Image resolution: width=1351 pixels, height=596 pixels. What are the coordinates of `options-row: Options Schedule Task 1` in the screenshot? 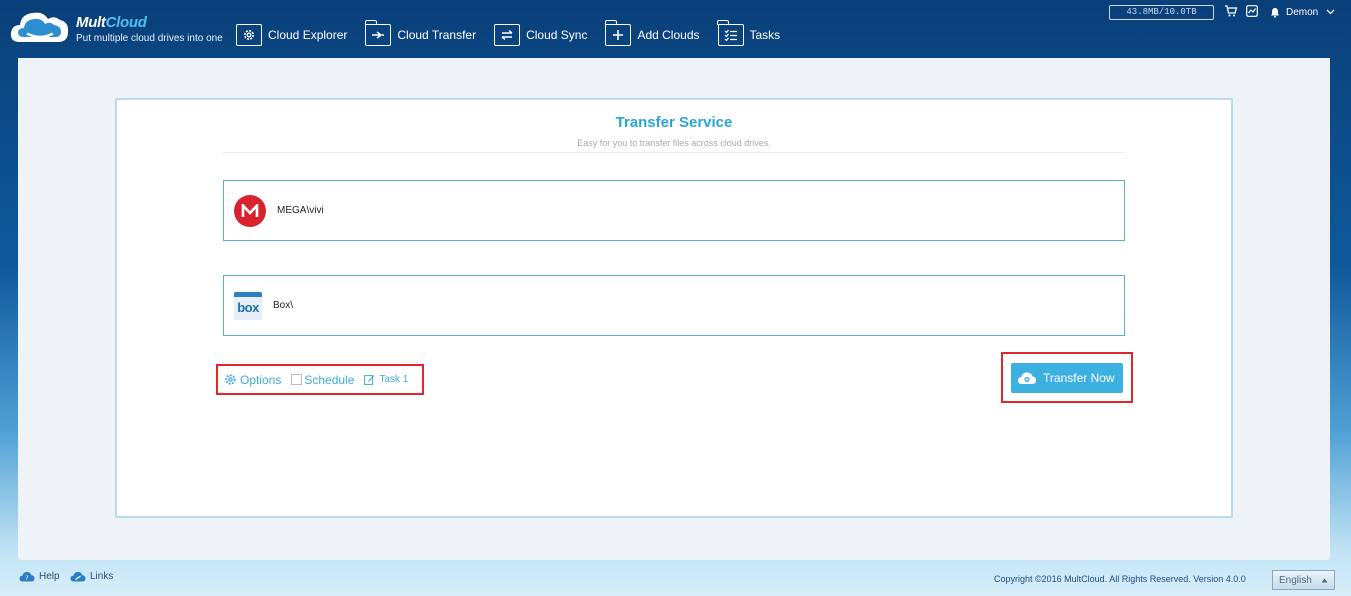 It's located at (320, 379).